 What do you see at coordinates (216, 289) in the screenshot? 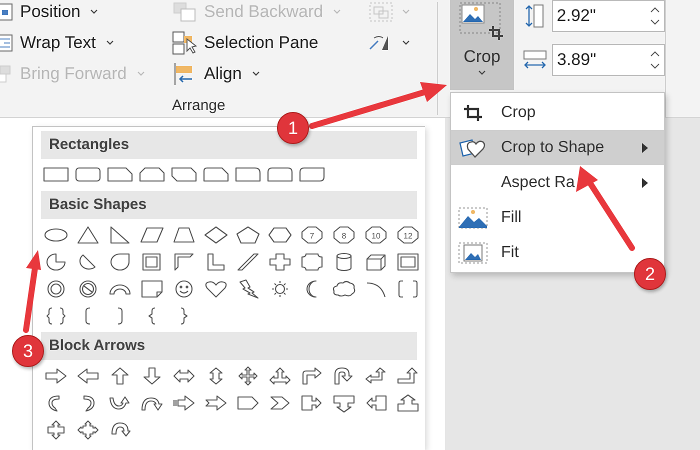
I see `heart-icon` at bounding box center [216, 289].